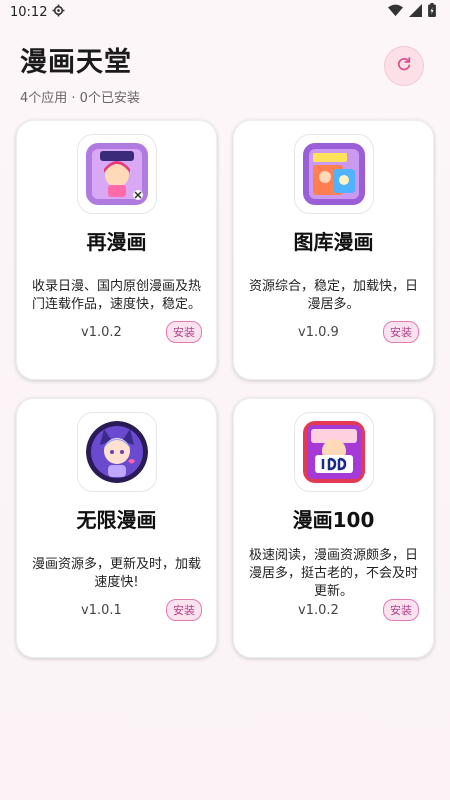 This screenshot has width=450, height=800. I want to click on app-description: 极速阅读，漫画资源颇多，日漫居多，挺古老的，不会及时更新。, so click(333, 573).